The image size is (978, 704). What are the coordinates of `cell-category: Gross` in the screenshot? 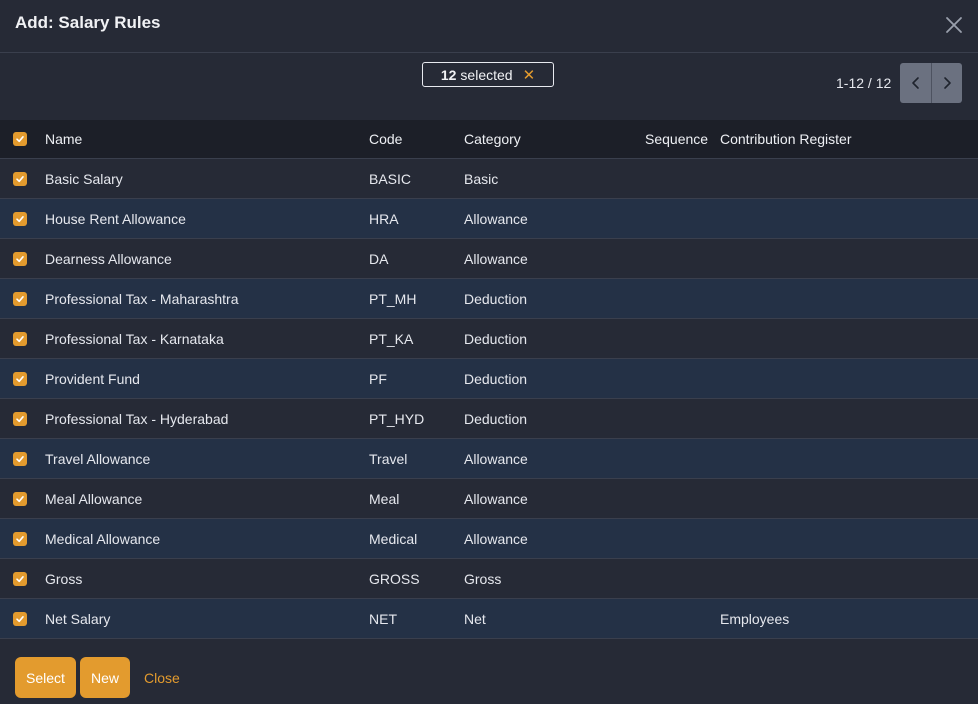 It's located at (483, 578).